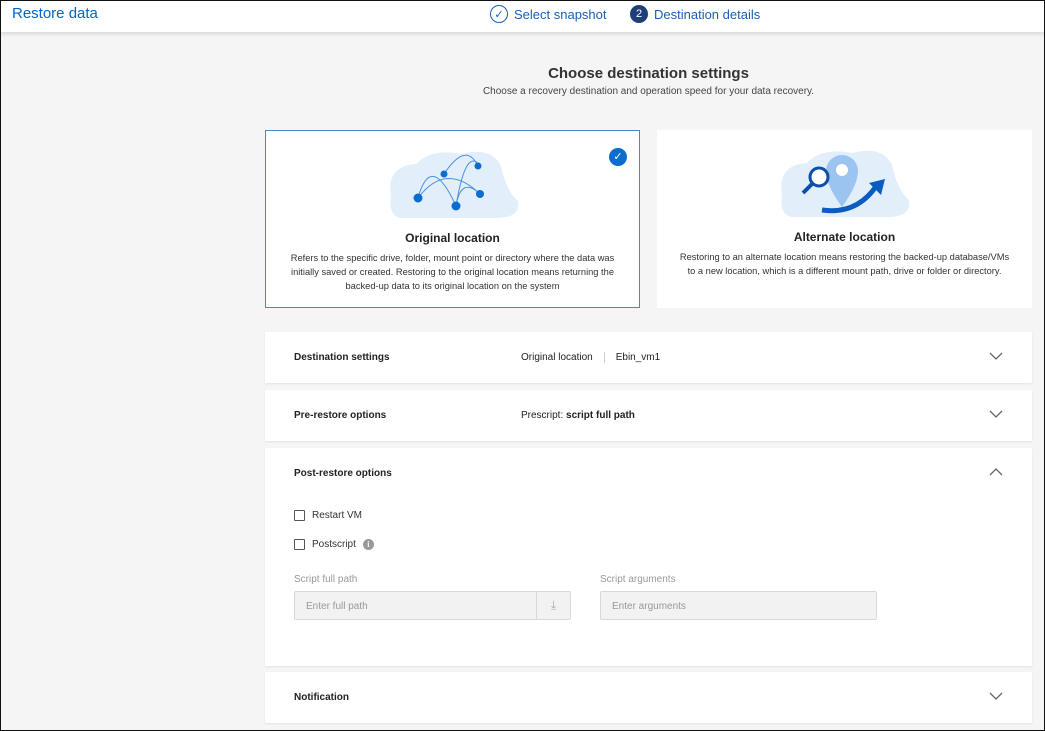 Image resolution: width=1045 pixels, height=731 pixels. What do you see at coordinates (648, 697) in the screenshot?
I see `notification-panel: Notification` at bounding box center [648, 697].